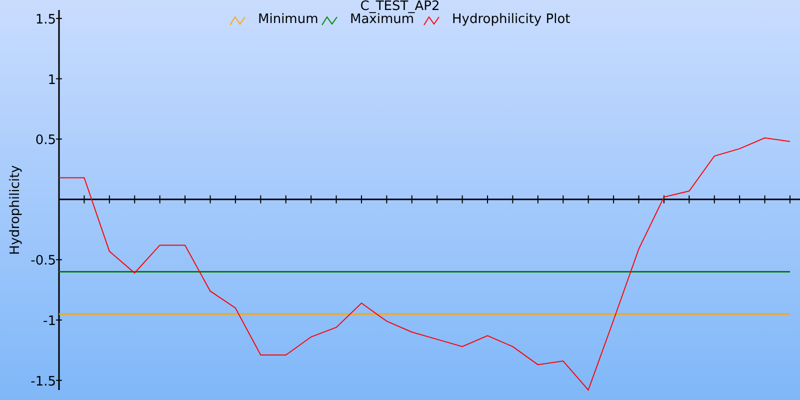 The width and height of the screenshot is (800, 400). Describe the element at coordinates (511, 19) in the screenshot. I see `legend-label: Hydrophilicity Plot` at that location.